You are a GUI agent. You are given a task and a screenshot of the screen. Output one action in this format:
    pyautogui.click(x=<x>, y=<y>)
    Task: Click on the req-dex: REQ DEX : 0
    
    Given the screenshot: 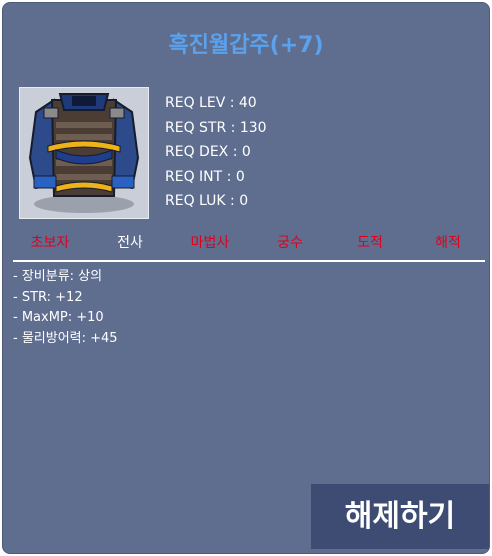 What is the action you would take?
    pyautogui.click(x=208, y=152)
    